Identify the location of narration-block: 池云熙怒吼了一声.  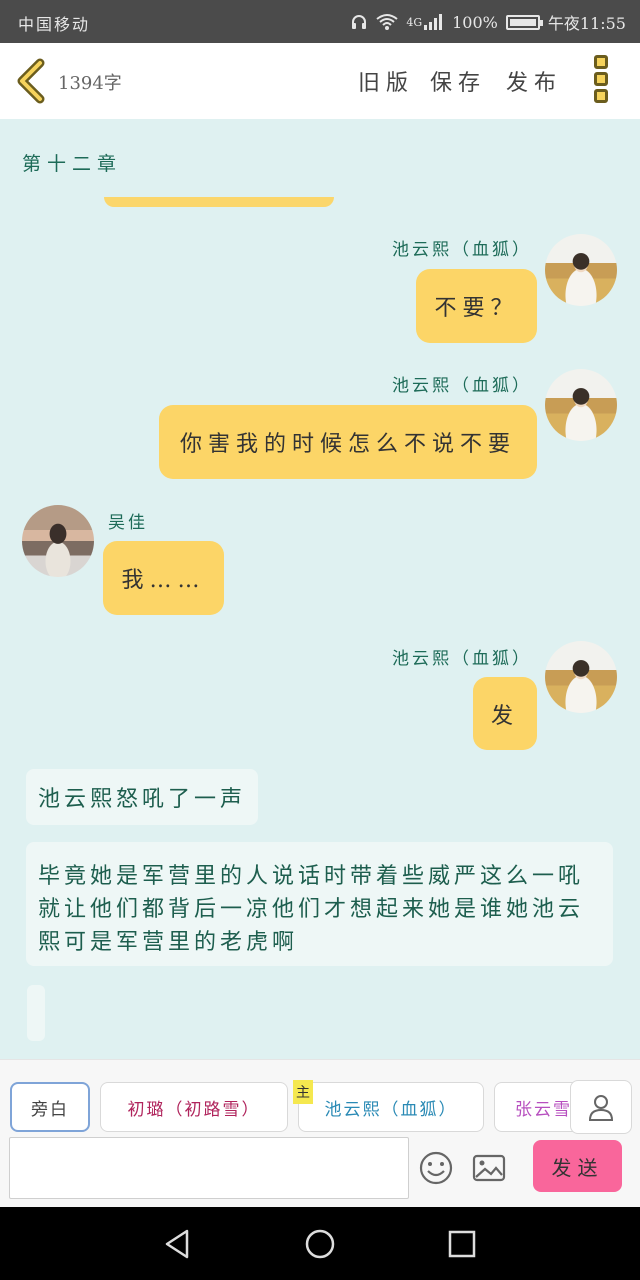
(142, 797).